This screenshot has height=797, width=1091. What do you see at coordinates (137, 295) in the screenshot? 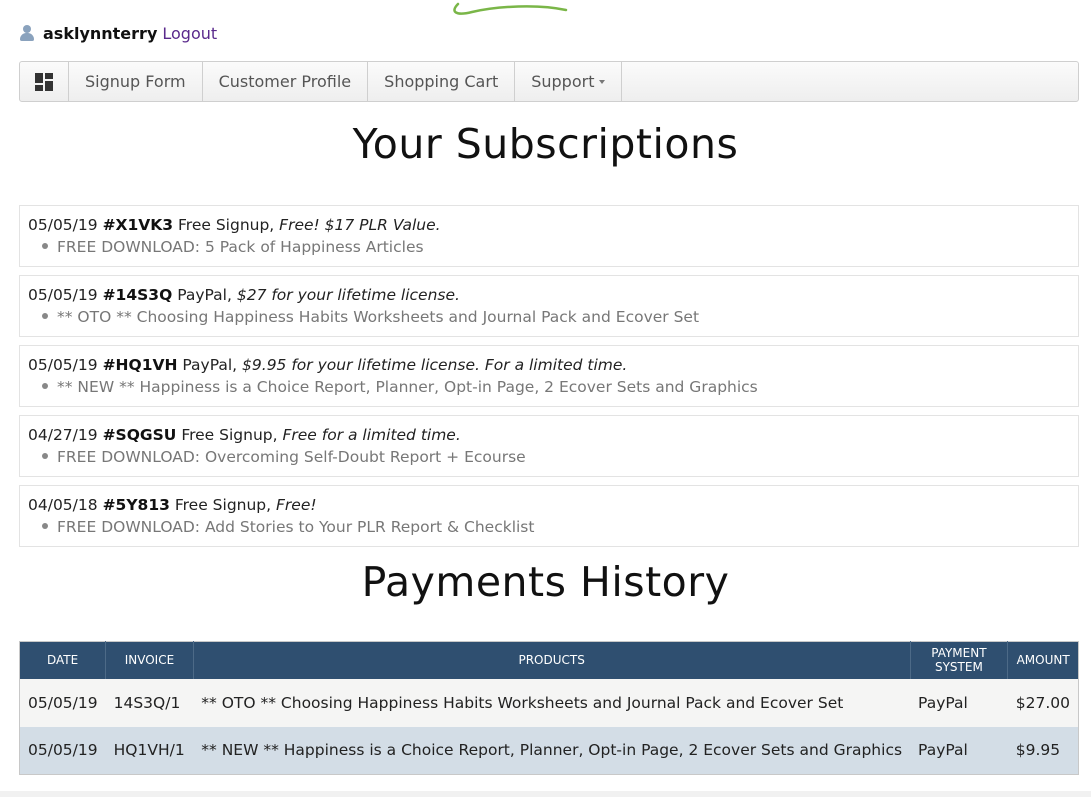
I see `subscription-code: #14S3Q` at bounding box center [137, 295].